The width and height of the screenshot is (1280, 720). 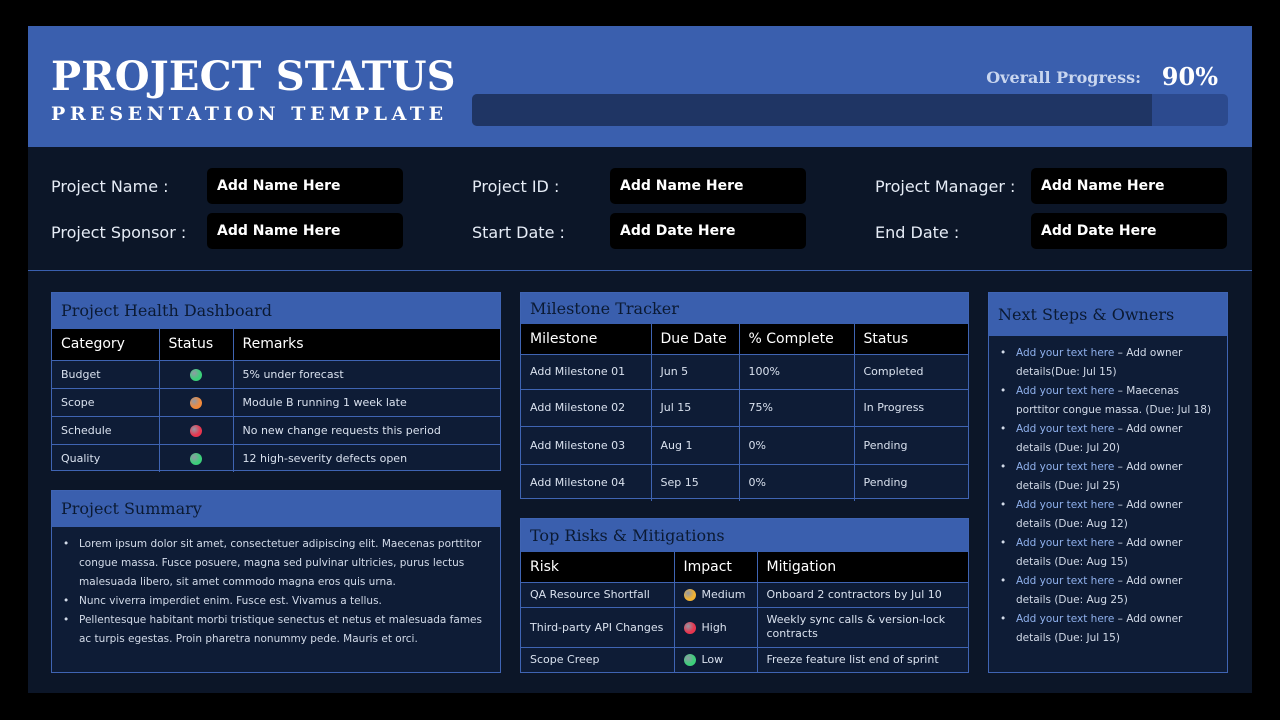 What do you see at coordinates (862, 594) in the screenshot?
I see `risk-mitigation: Onboard 2 contractors by Jul 10` at bounding box center [862, 594].